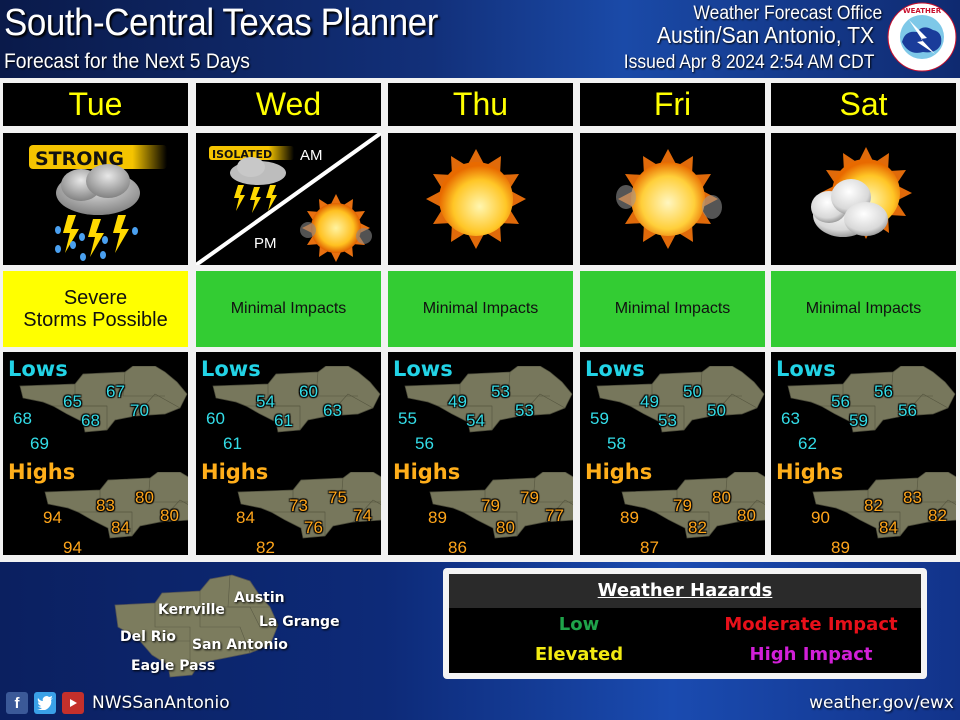 This screenshot has width=960, height=720. Describe the element at coordinates (685, 591) in the screenshot. I see `hazard-legend-title: Weather Hazards` at that location.